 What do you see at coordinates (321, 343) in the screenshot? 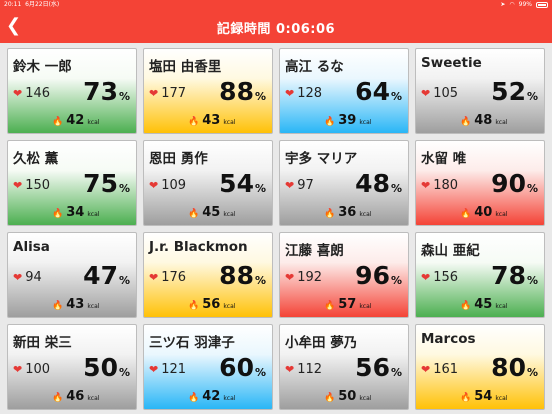
I see `participant-name: 小牟田 夢乃` at bounding box center [321, 343].